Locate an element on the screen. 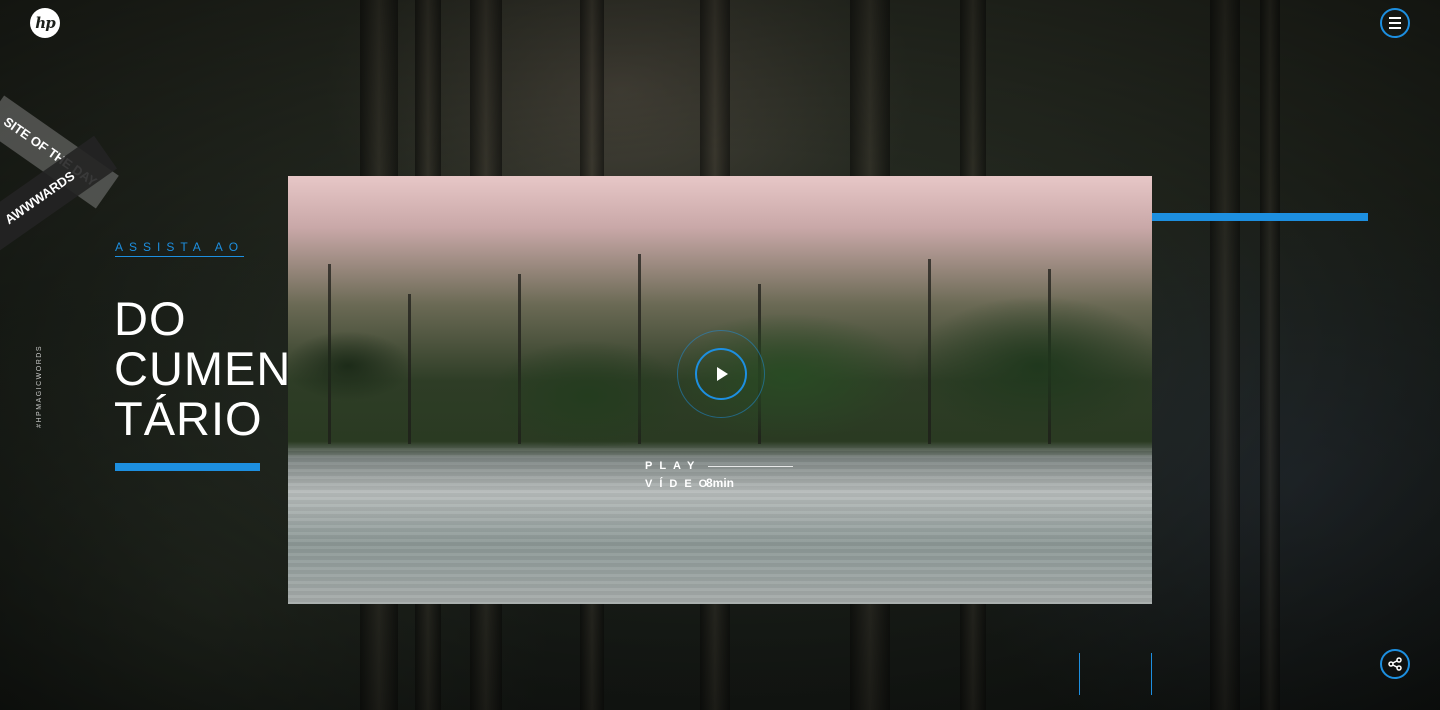  play-icon is located at coordinates (722, 374).